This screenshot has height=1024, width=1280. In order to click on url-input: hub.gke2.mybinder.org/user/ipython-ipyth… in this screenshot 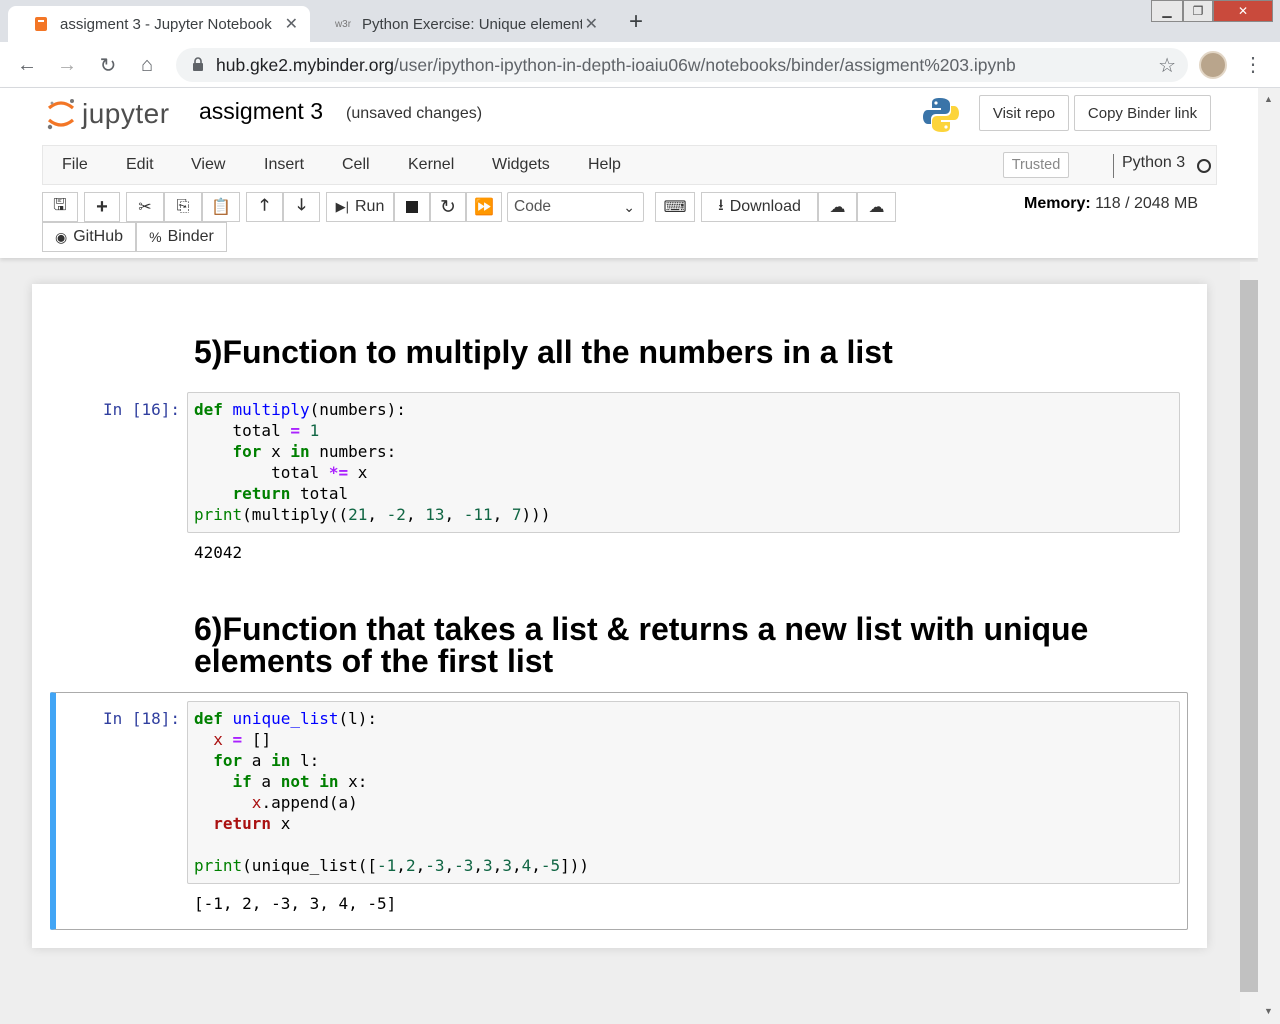, I will do `click(682, 65)`.